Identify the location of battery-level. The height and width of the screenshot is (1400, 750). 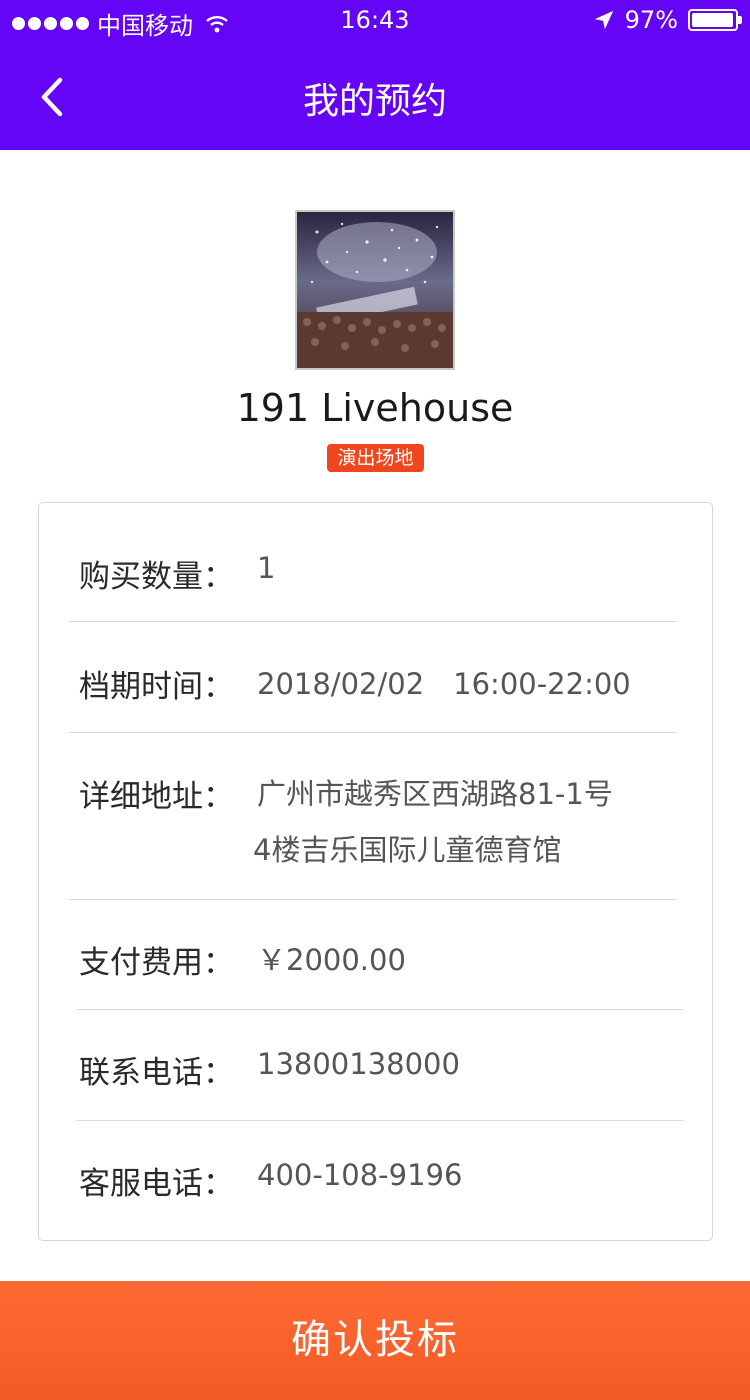
(712, 20).